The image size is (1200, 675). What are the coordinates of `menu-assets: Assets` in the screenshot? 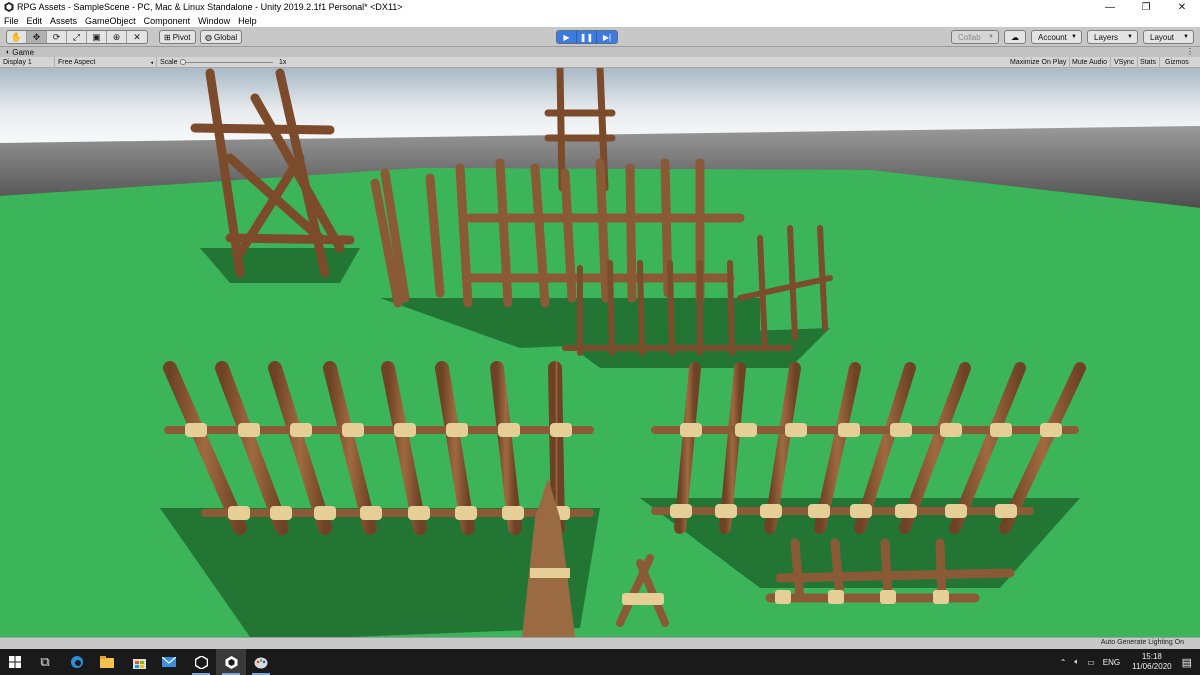 It's located at (63, 21).